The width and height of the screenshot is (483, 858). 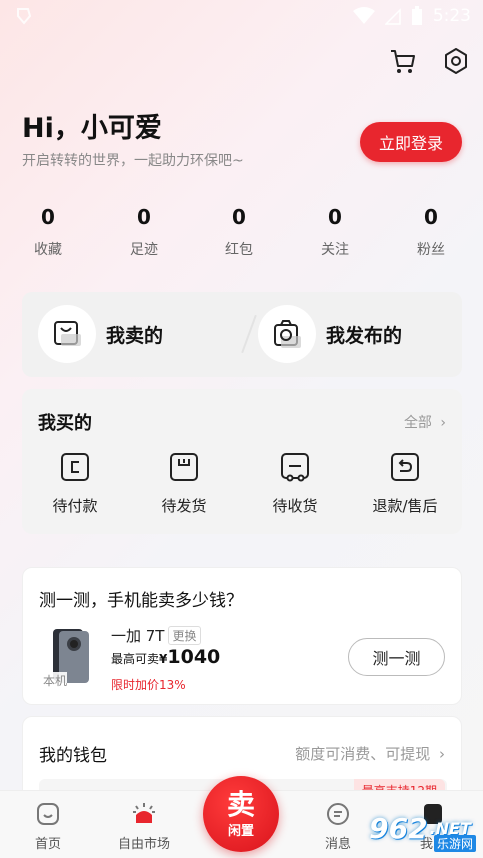 What do you see at coordinates (144, 232) in the screenshot?
I see `stat-footprints: 0 足迹` at bounding box center [144, 232].